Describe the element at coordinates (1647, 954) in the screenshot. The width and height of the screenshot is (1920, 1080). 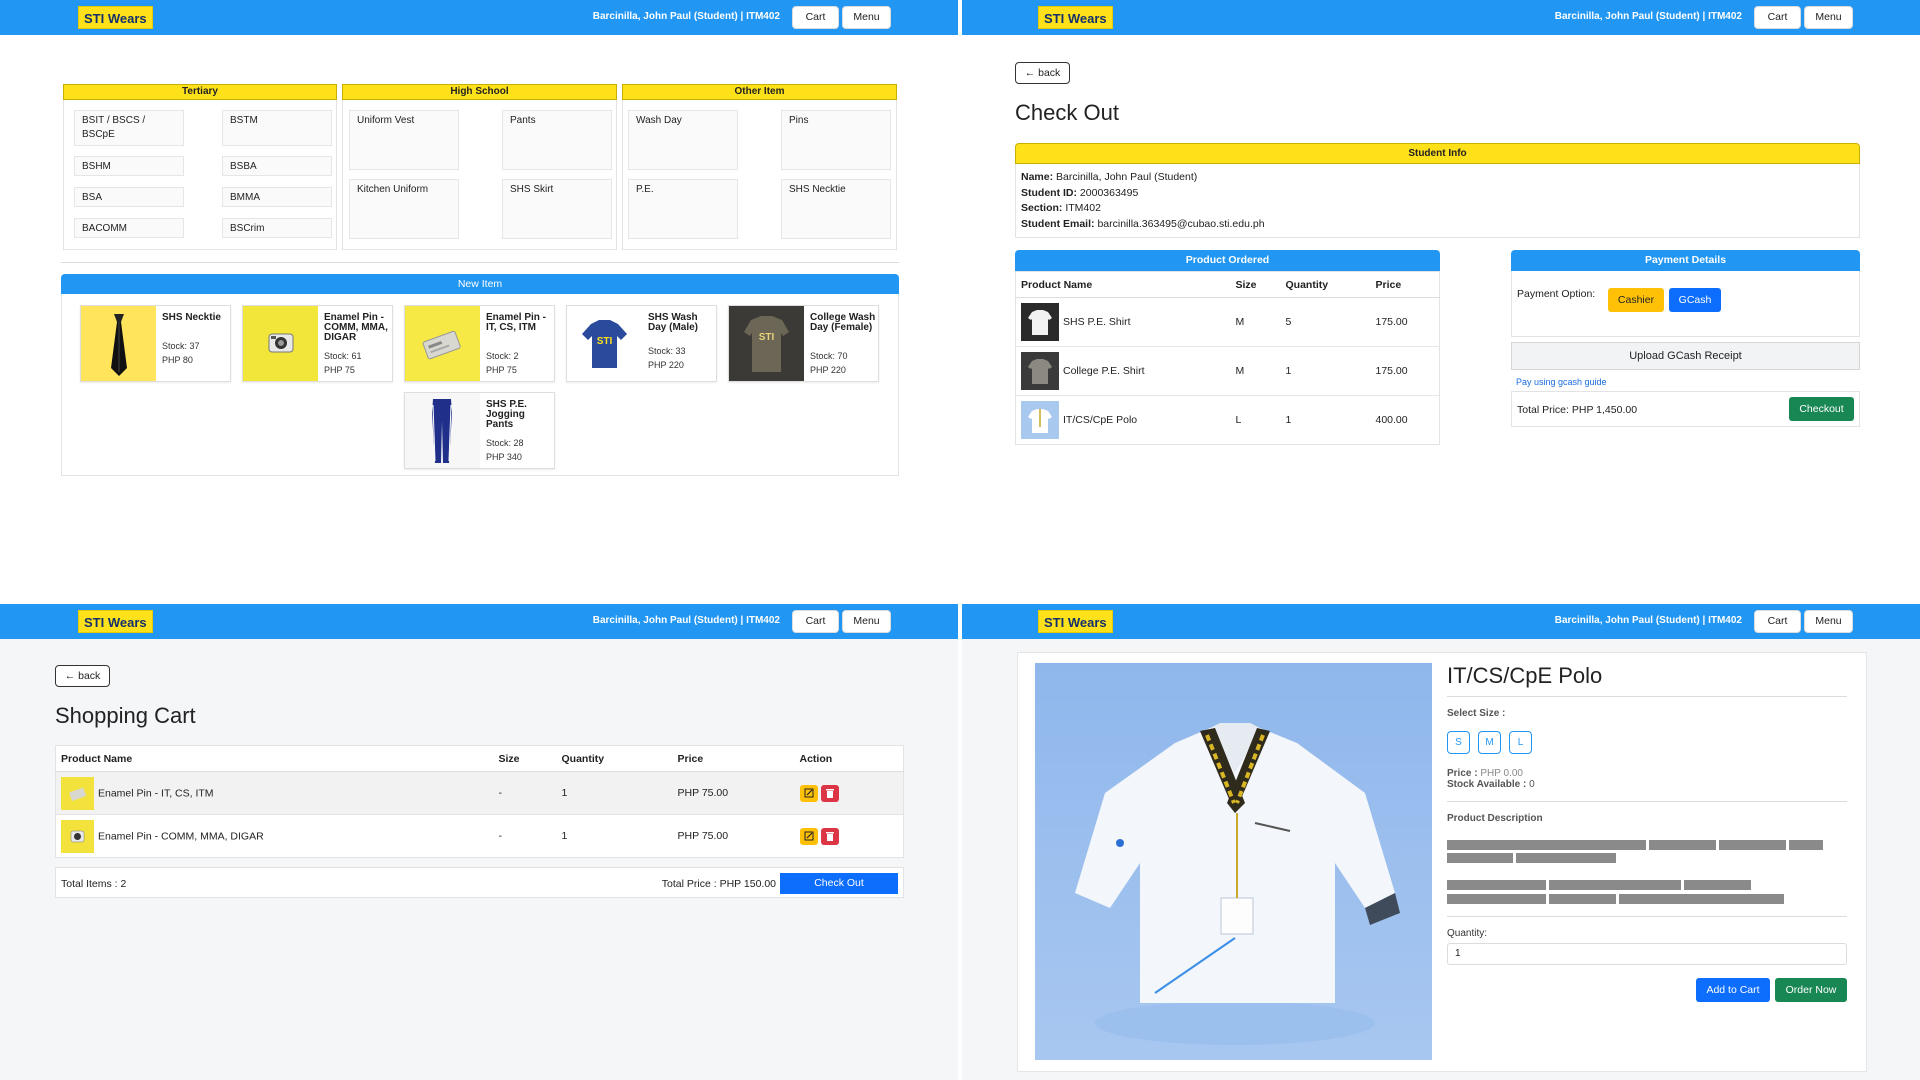
I see `quantity-input: 1` at that location.